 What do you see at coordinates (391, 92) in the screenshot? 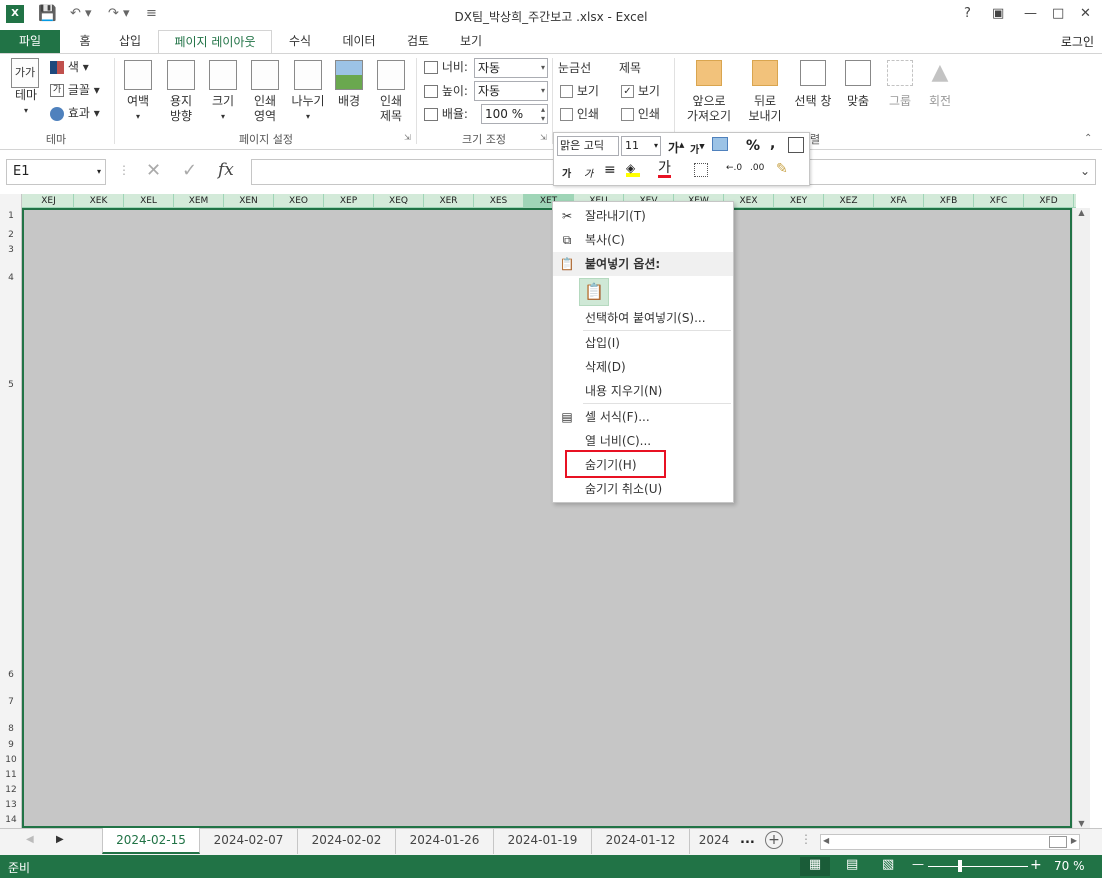
I see `print-titles-button: 인쇄 제목` at bounding box center [391, 92].